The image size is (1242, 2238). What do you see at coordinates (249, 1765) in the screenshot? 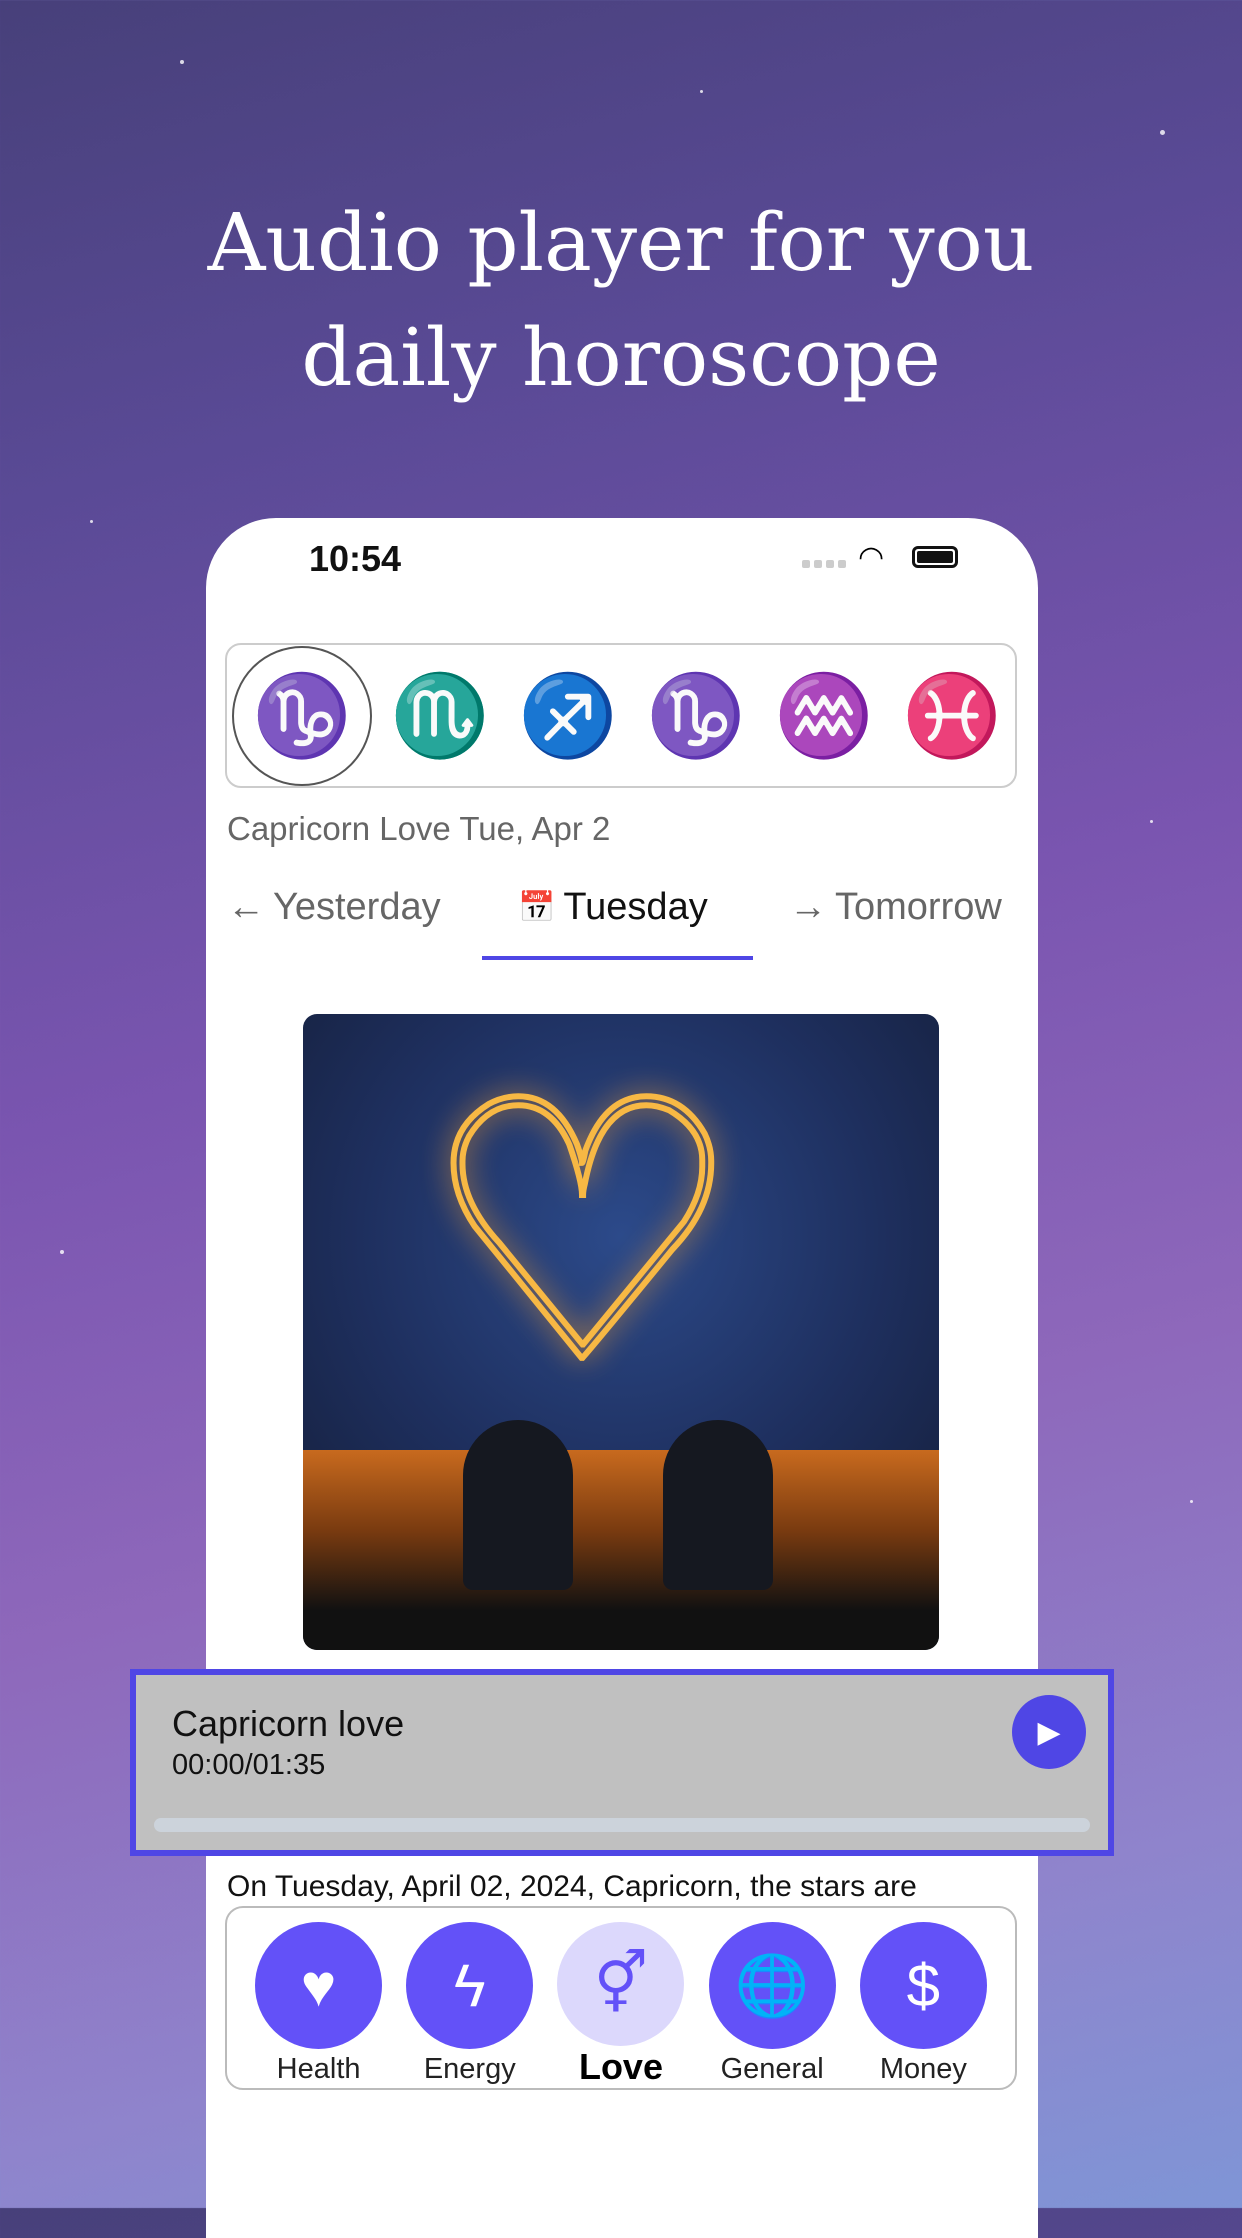
I see `track-time: 00:00/01:35` at bounding box center [249, 1765].